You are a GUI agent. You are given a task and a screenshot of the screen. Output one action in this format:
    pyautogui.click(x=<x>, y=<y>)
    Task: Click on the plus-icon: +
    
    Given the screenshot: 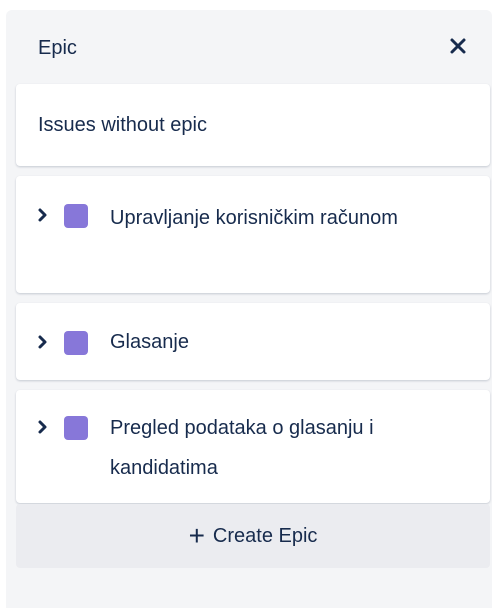 What is the action you would take?
    pyautogui.click(x=196, y=535)
    